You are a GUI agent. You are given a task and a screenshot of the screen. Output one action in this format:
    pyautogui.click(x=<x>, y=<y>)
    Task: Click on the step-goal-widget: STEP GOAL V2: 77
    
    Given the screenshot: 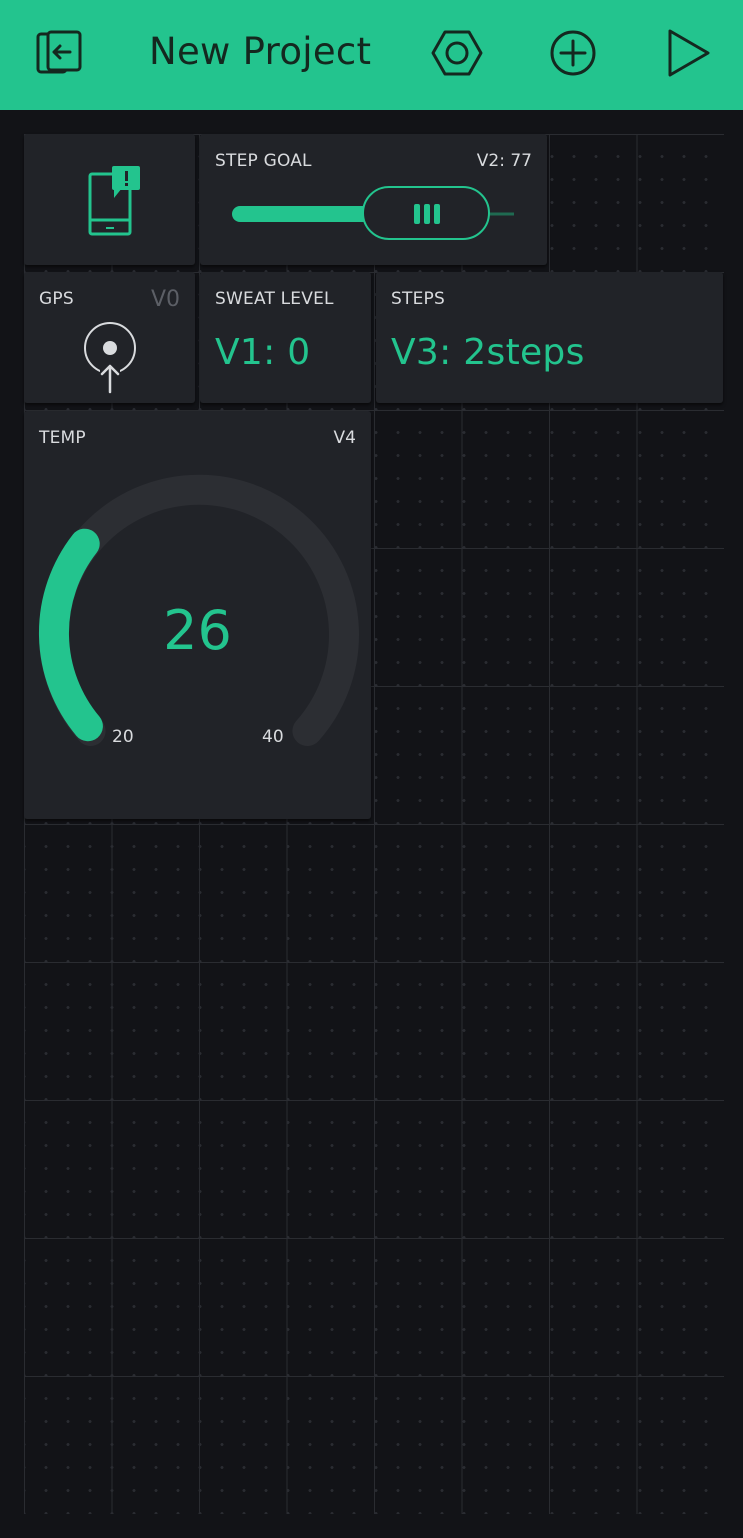 What is the action you would take?
    pyautogui.click(x=373, y=199)
    